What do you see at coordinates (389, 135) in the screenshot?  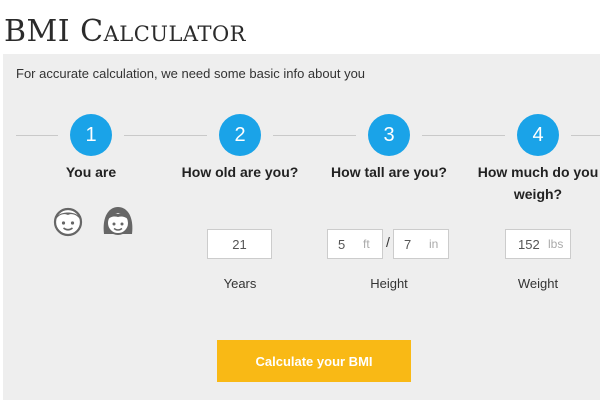 I see `step-number: 3` at bounding box center [389, 135].